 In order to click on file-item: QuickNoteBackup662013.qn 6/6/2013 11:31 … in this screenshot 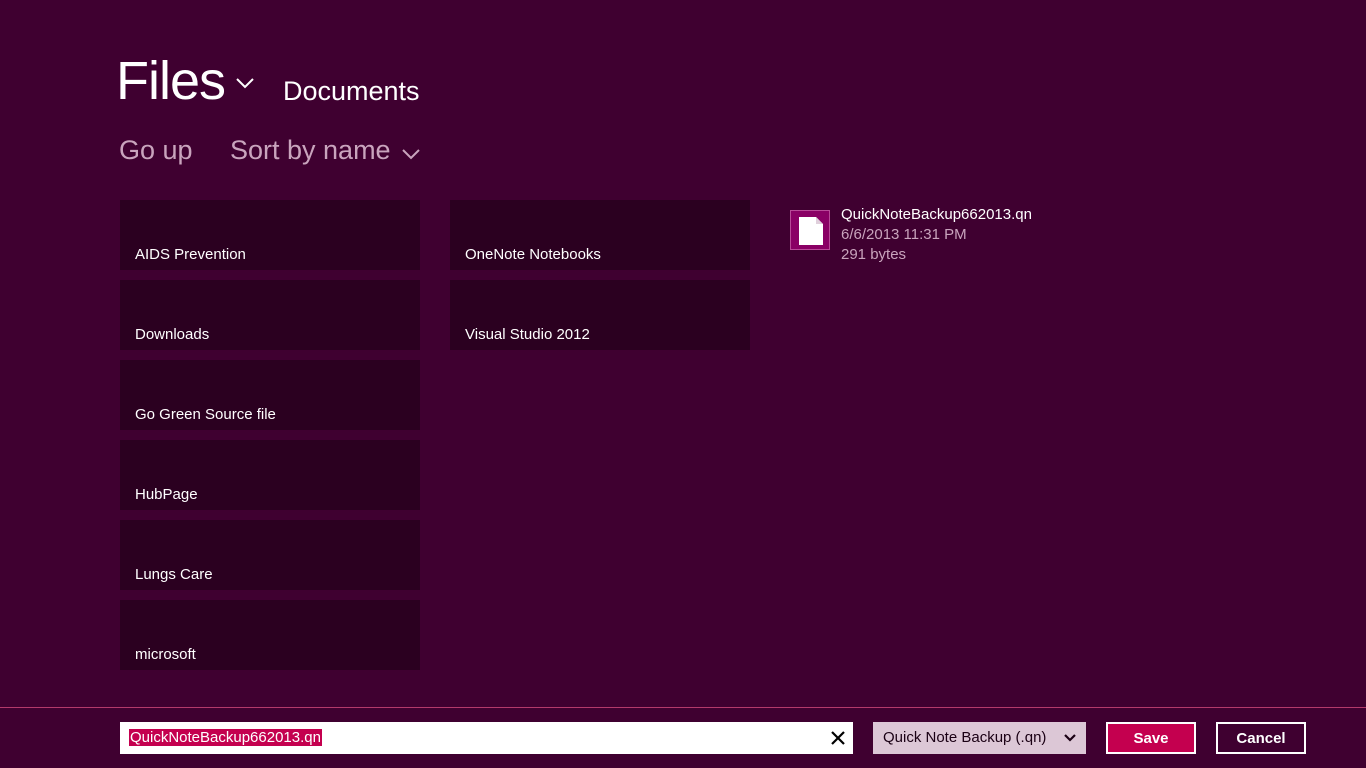, I will do `click(955, 236)`.